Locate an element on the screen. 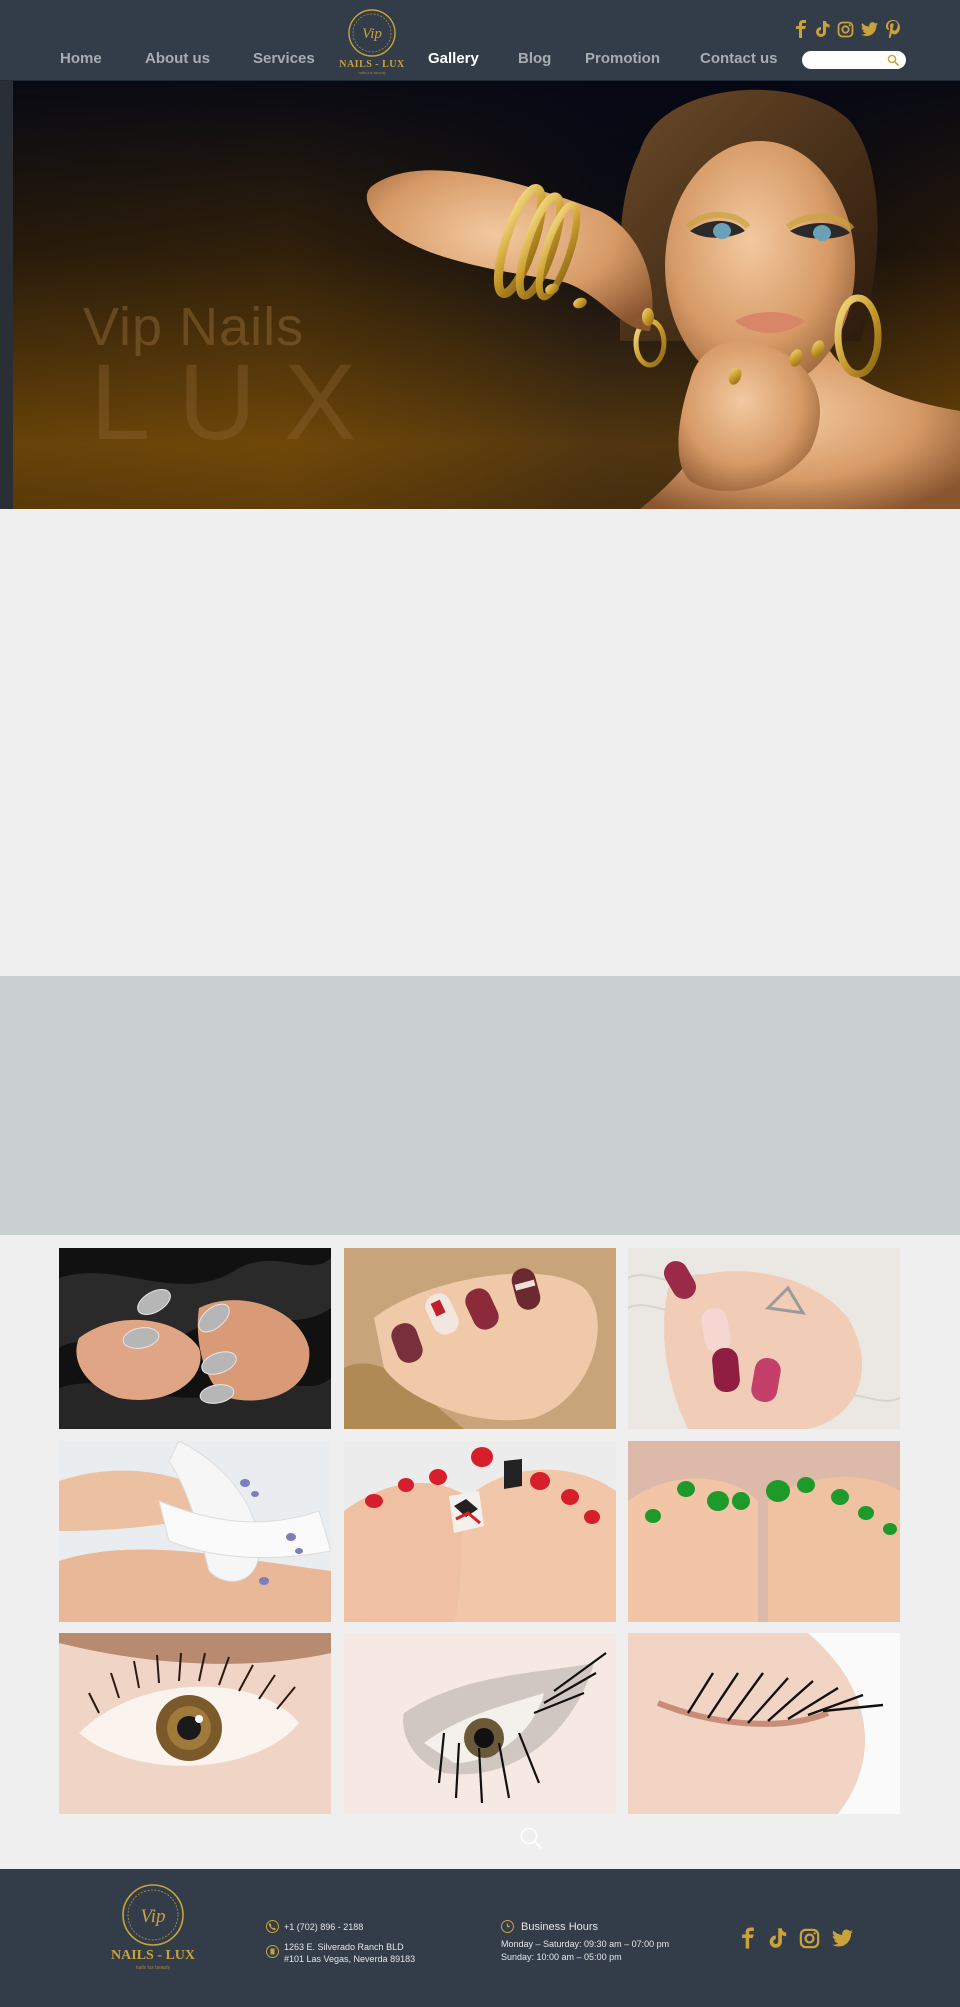  blue-pedicure-photo is located at coordinates (195, 1531).